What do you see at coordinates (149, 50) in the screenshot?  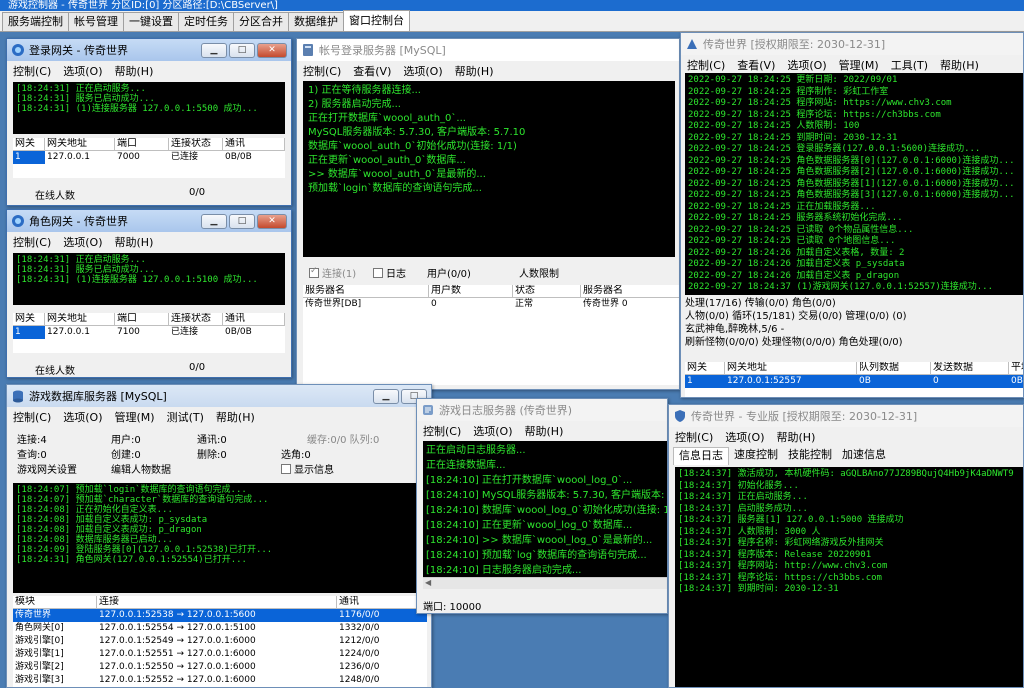 I see `window-caption: 登录网关 - 传奇世界 ▁ □ ✕` at bounding box center [149, 50].